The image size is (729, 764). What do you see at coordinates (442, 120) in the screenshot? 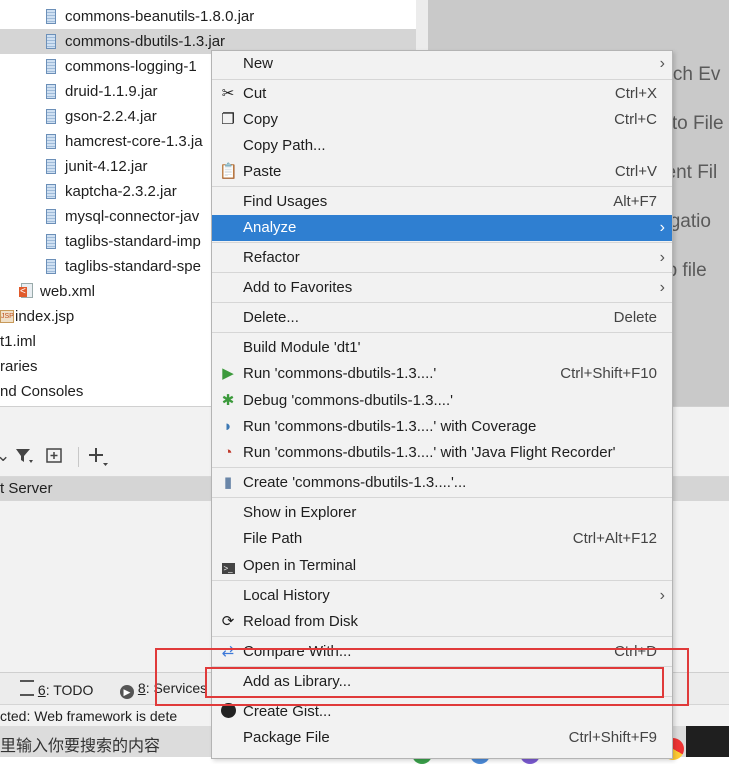
I see `menu-item-copy: ❐ Copy Ctrl+C` at bounding box center [442, 120].